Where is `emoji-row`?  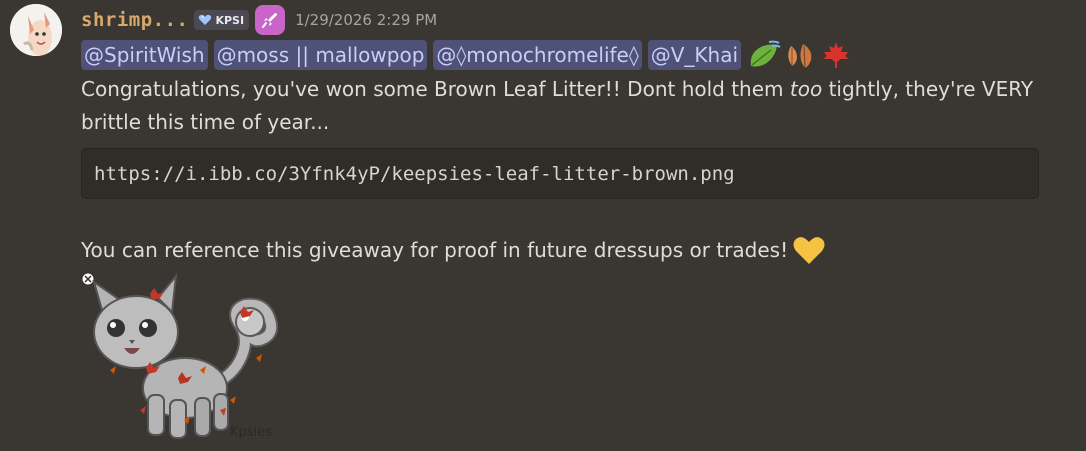
emoji-row is located at coordinates (800, 55).